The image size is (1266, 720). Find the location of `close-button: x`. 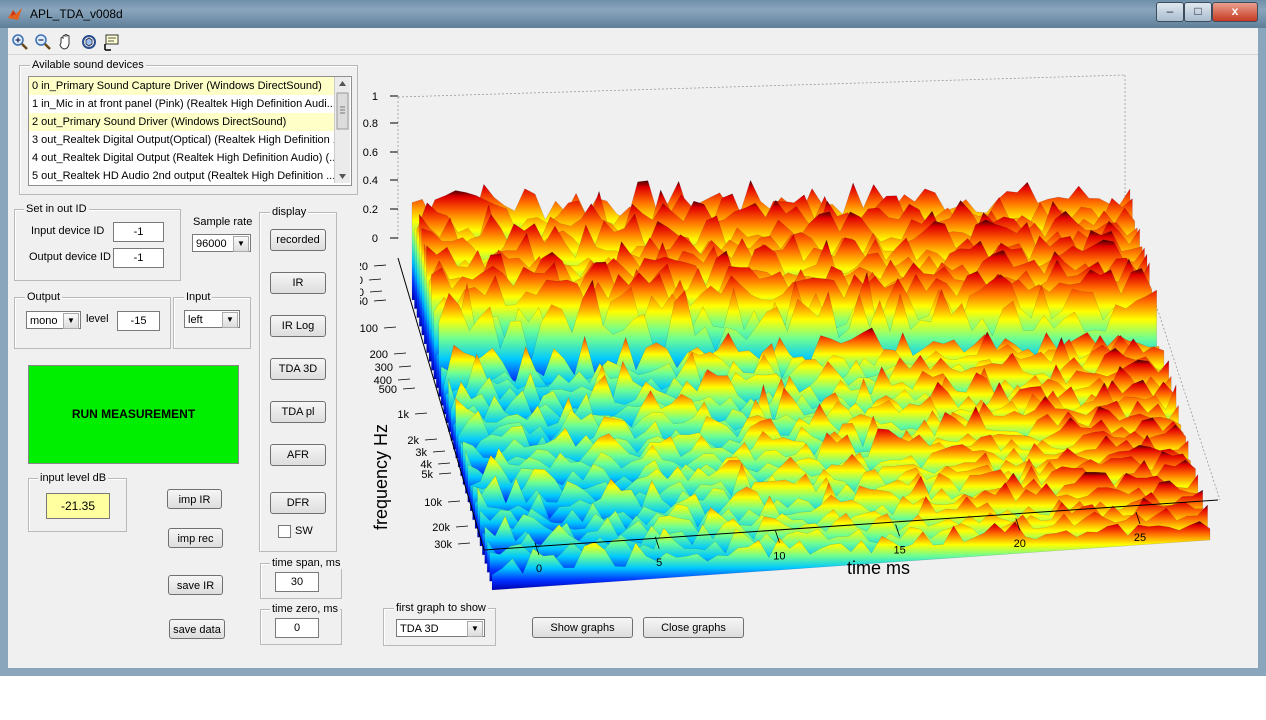

close-button: x is located at coordinates (1235, 12).